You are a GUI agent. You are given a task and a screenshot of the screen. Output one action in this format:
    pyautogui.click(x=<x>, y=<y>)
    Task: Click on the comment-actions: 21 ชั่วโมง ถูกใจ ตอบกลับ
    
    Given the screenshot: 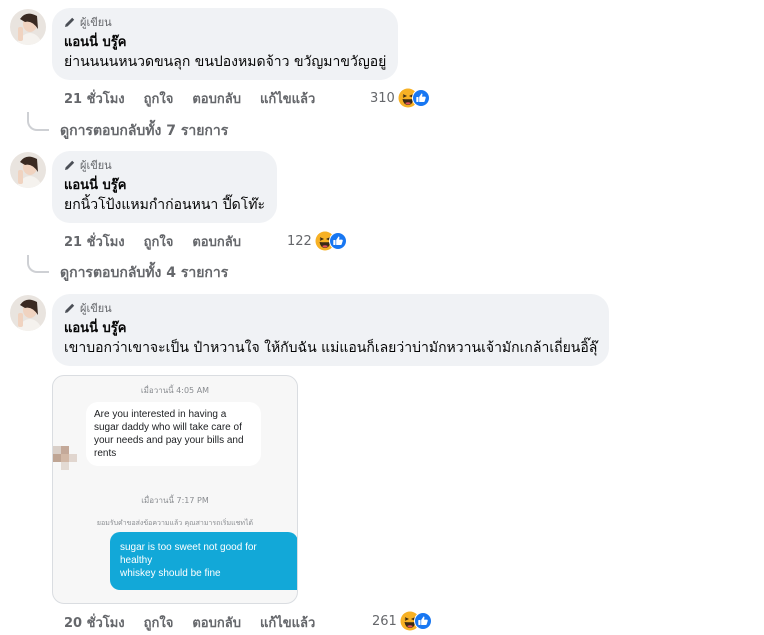 What is the action you would take?
    pyautogui.click(x=162, y=241)
    